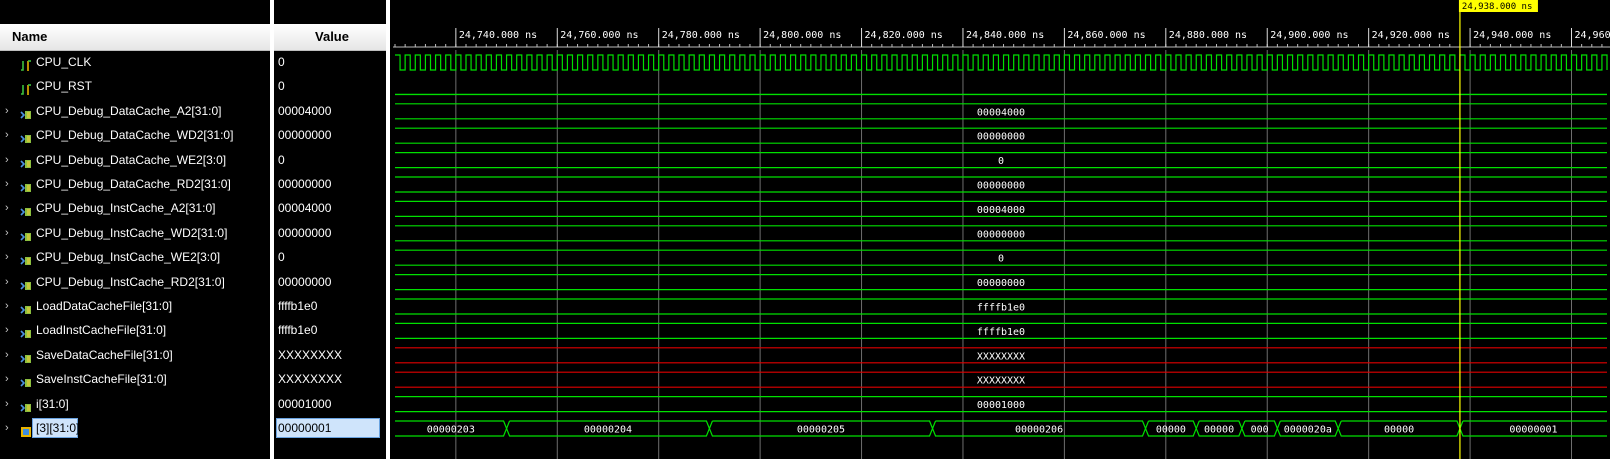 Image resolution: width=1610 pixels, height=459 pixels. Describe the element at coordinates (498, 35) in the screenshot. I see `ruler-tick-label: 24,740.000 ns` at that location.